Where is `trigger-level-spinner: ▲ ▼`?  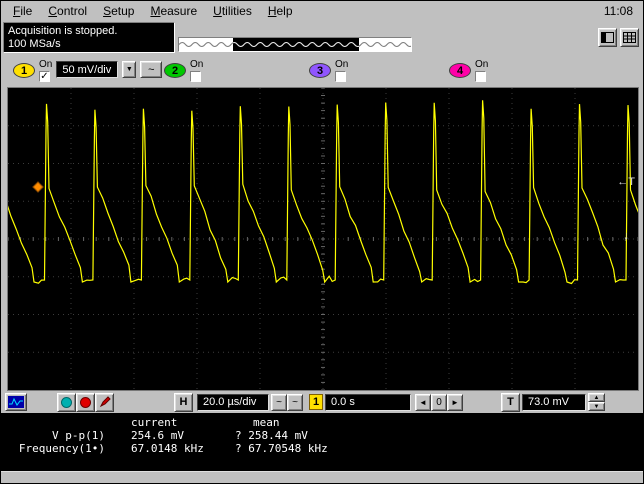 trigger-level-spinner: ▲ ▼ is located at coordinates (596, 402).